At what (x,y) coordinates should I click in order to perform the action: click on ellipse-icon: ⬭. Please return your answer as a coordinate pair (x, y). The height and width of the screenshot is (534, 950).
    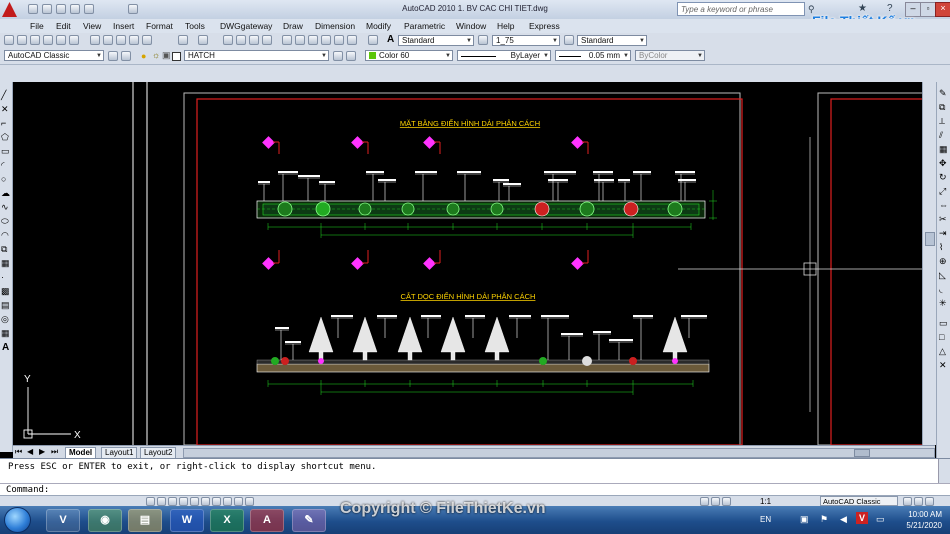
    Looking at the image, I should click on (5, 221).